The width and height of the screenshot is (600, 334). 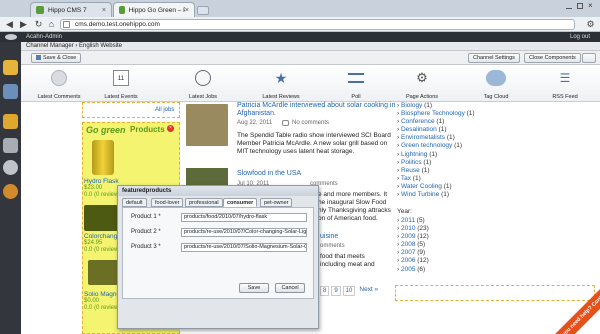 I want to click on product-price: $23.00, so click(x=93, y=188).